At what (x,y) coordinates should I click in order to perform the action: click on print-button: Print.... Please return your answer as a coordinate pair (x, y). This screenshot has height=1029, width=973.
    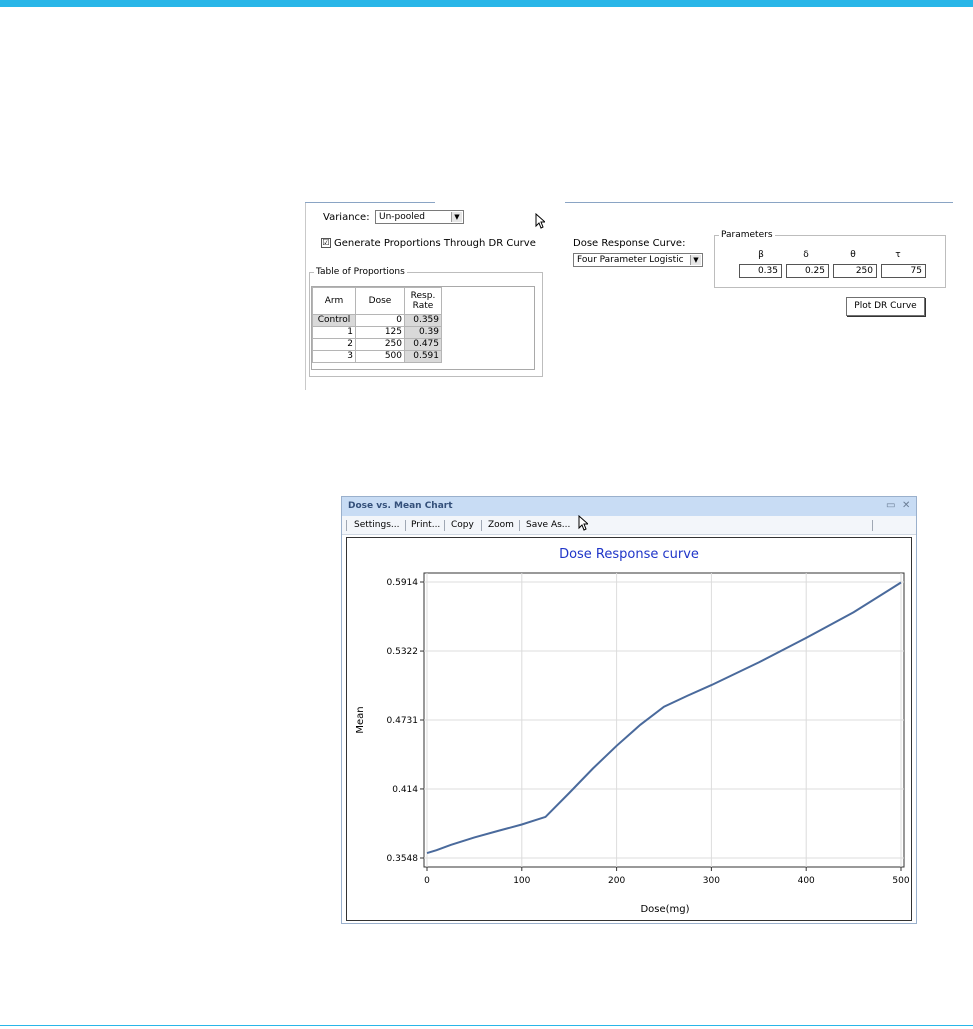
    Looking at the image, I should click on (425, 525).